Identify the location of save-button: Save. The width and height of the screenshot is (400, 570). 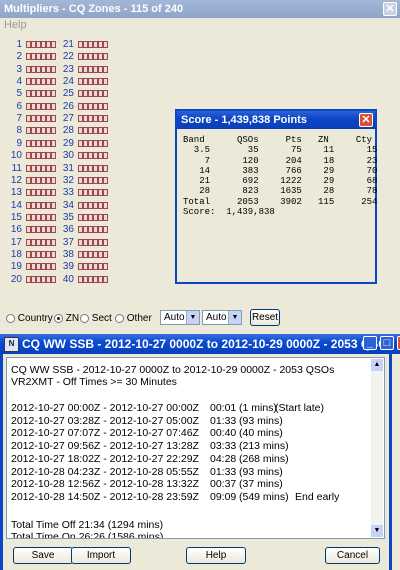
(43, 555).